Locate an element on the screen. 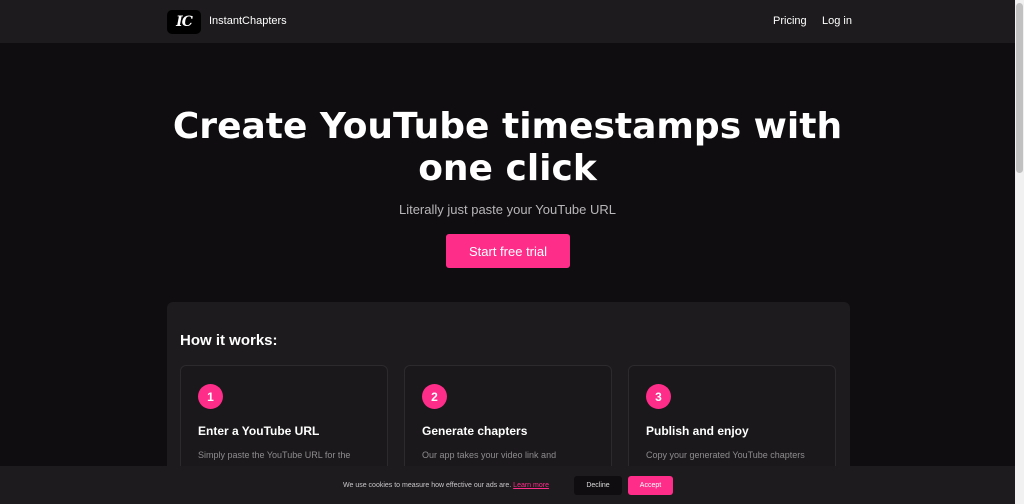 The width and height of the screenshot is (1024, 504). logo-monogram: IC is located at coordinates (184, 22).